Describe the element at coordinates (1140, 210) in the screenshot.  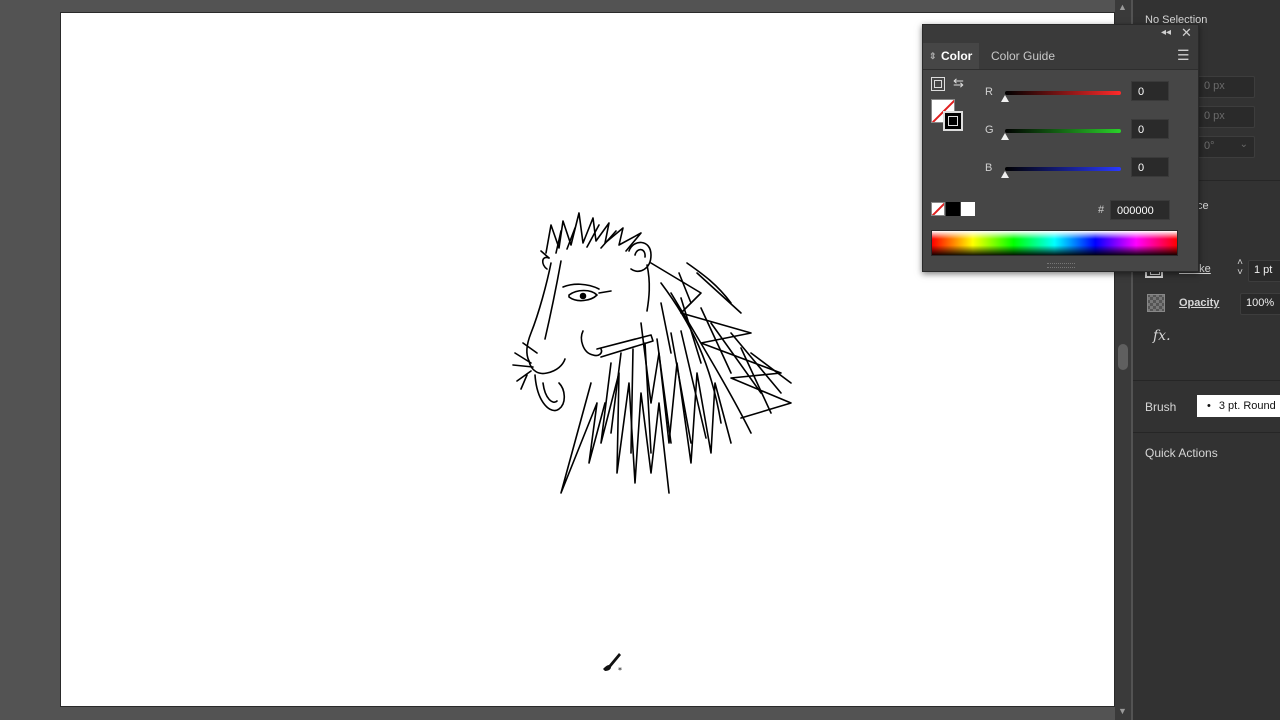
I see `hex-value-field: 000000` at that location.